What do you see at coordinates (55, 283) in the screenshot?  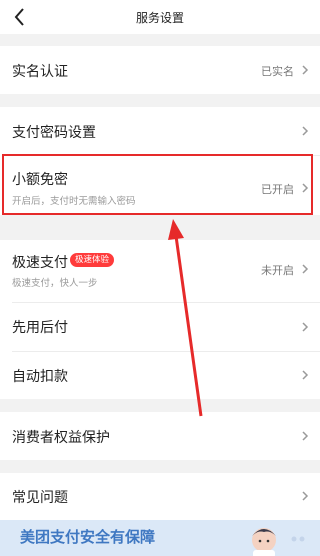 I see `row-subtitle: 极速支付，快人一步` at bounding box center [55, 283].